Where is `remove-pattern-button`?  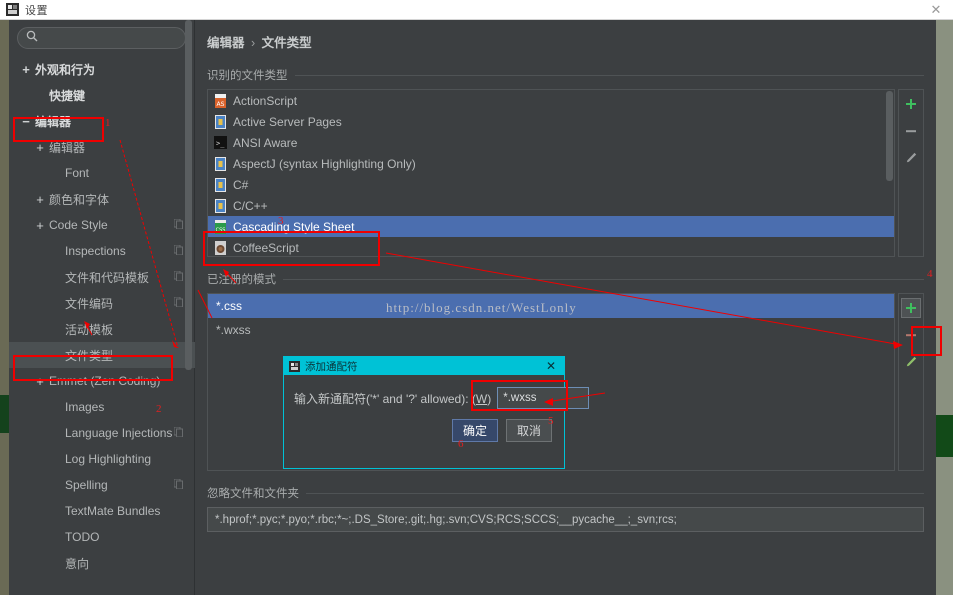 remove-pattern-button is located at coordinates (911, 335).